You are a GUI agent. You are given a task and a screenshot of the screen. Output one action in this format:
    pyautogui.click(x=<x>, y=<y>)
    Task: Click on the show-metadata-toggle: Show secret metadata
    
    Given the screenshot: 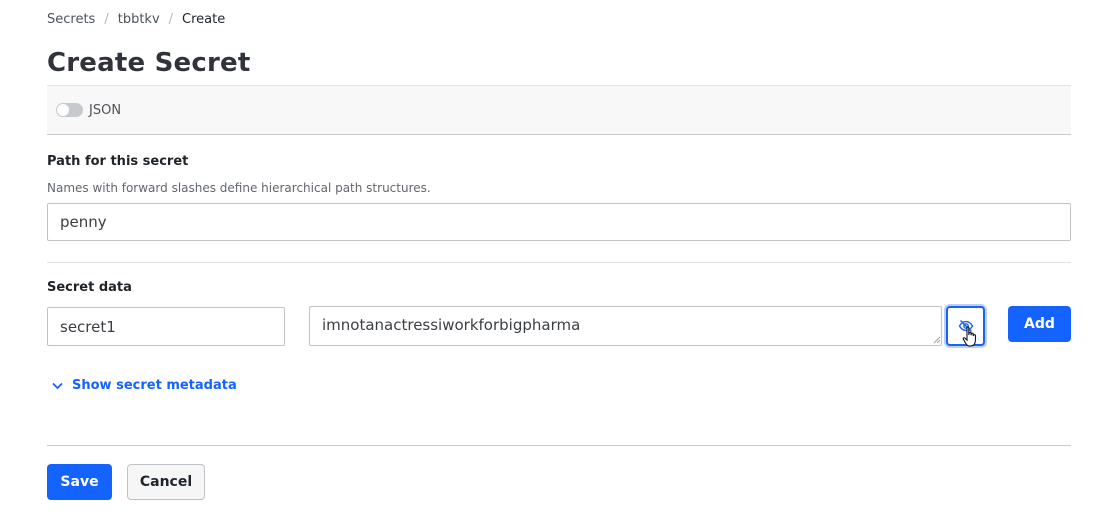 What is the action you would take?
    pyautogui.click(x=144, y=385)
    